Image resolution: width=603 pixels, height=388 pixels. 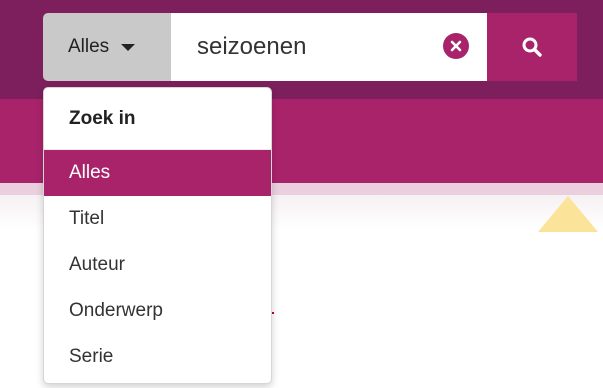 I want to click on search-submit-button, so click(x=532, y=47).